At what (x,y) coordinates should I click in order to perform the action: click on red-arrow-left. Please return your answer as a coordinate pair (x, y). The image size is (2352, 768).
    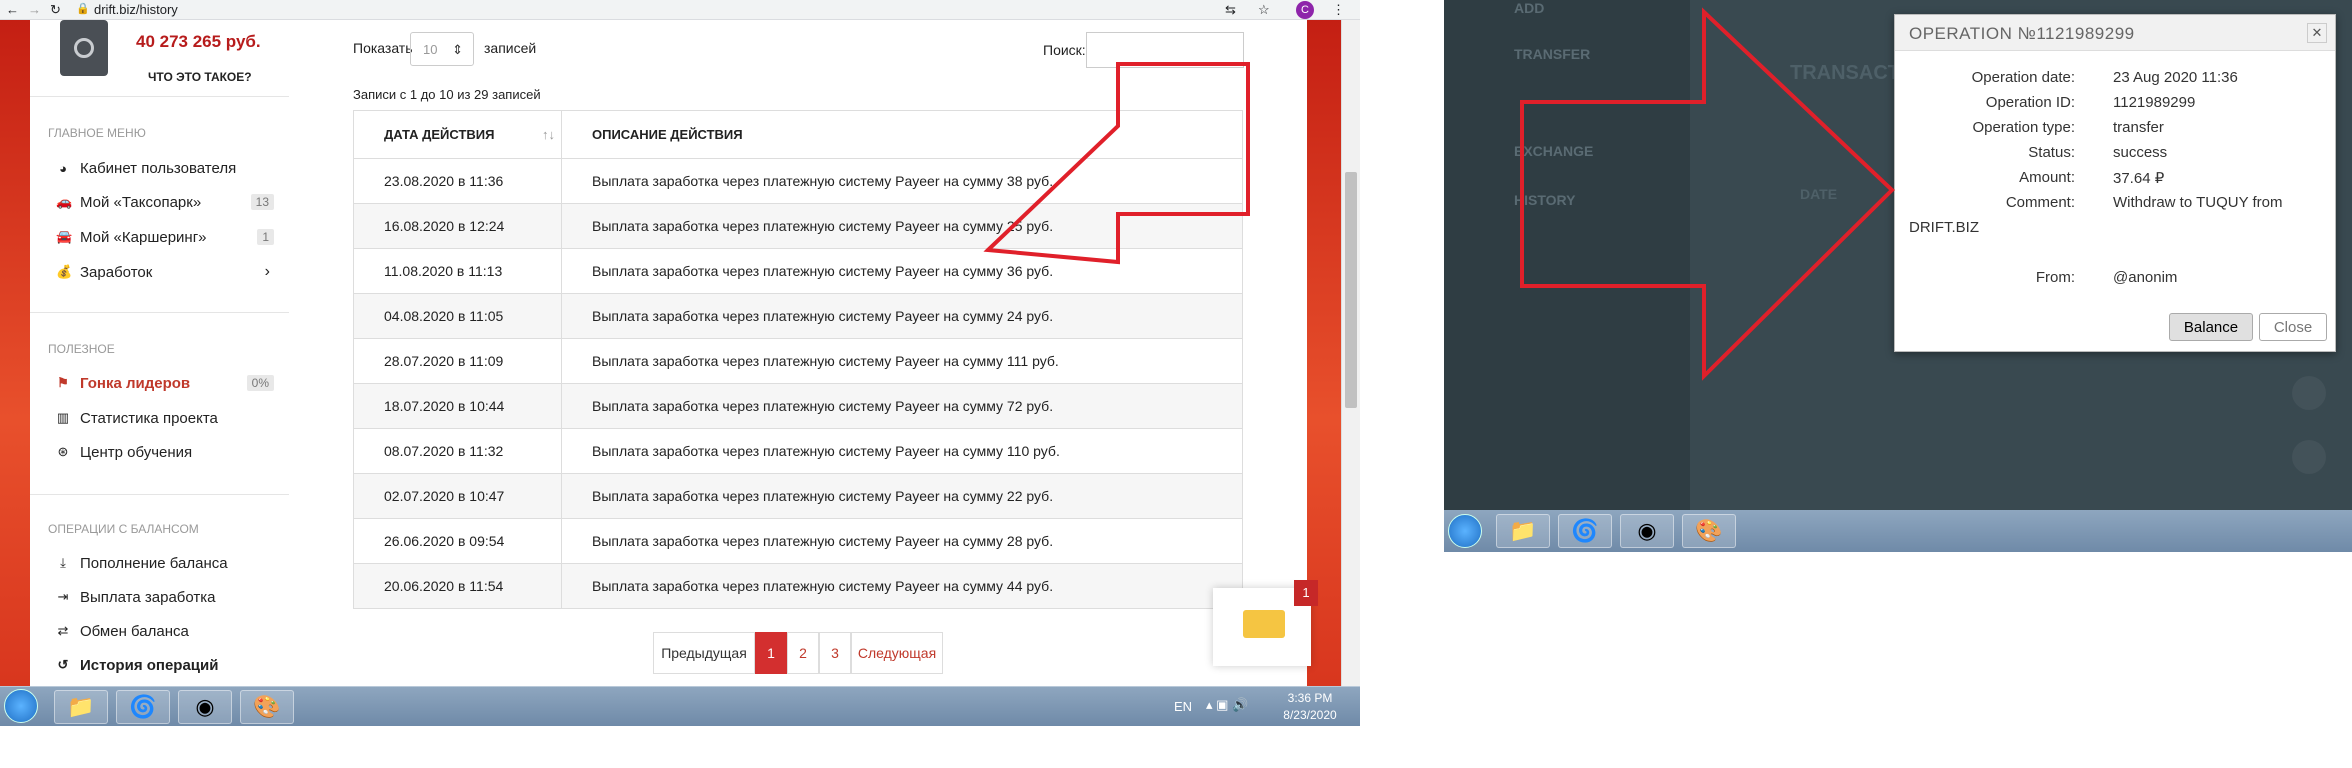
    Looking at the image, I should click on (1116, 163).